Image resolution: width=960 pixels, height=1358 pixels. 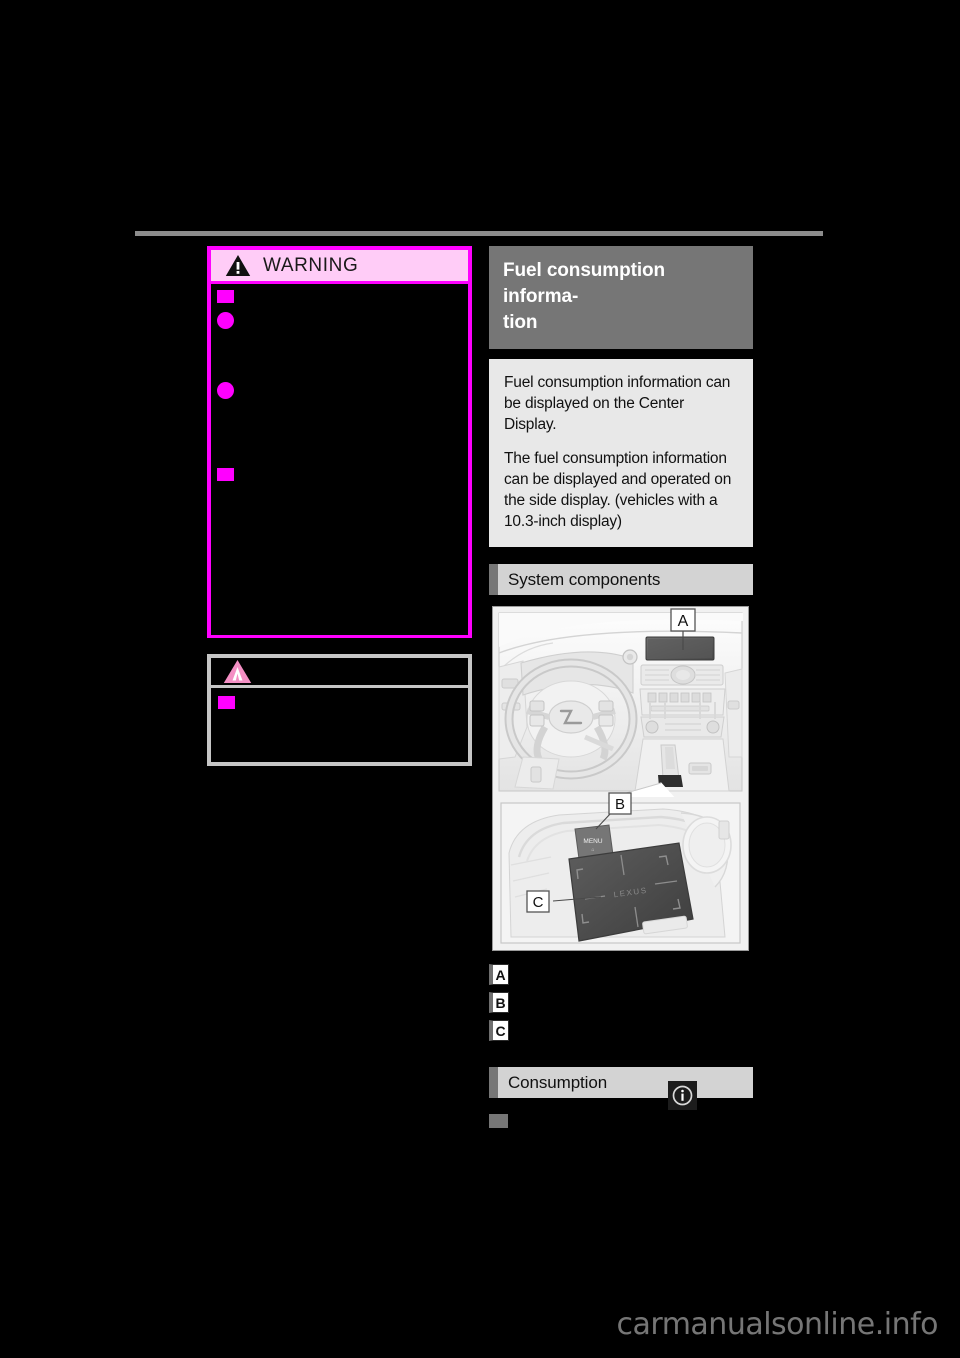 I want to click on warning-body, so click(x=339, y=459).